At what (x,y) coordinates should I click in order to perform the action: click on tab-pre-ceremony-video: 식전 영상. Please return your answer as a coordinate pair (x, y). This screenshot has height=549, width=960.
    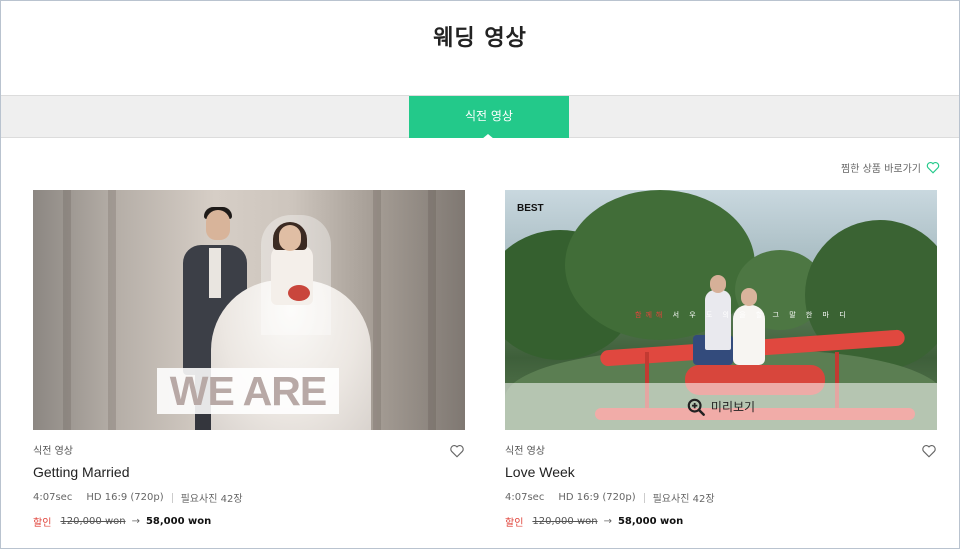
    Looking at the image, I should click on (489, 117).